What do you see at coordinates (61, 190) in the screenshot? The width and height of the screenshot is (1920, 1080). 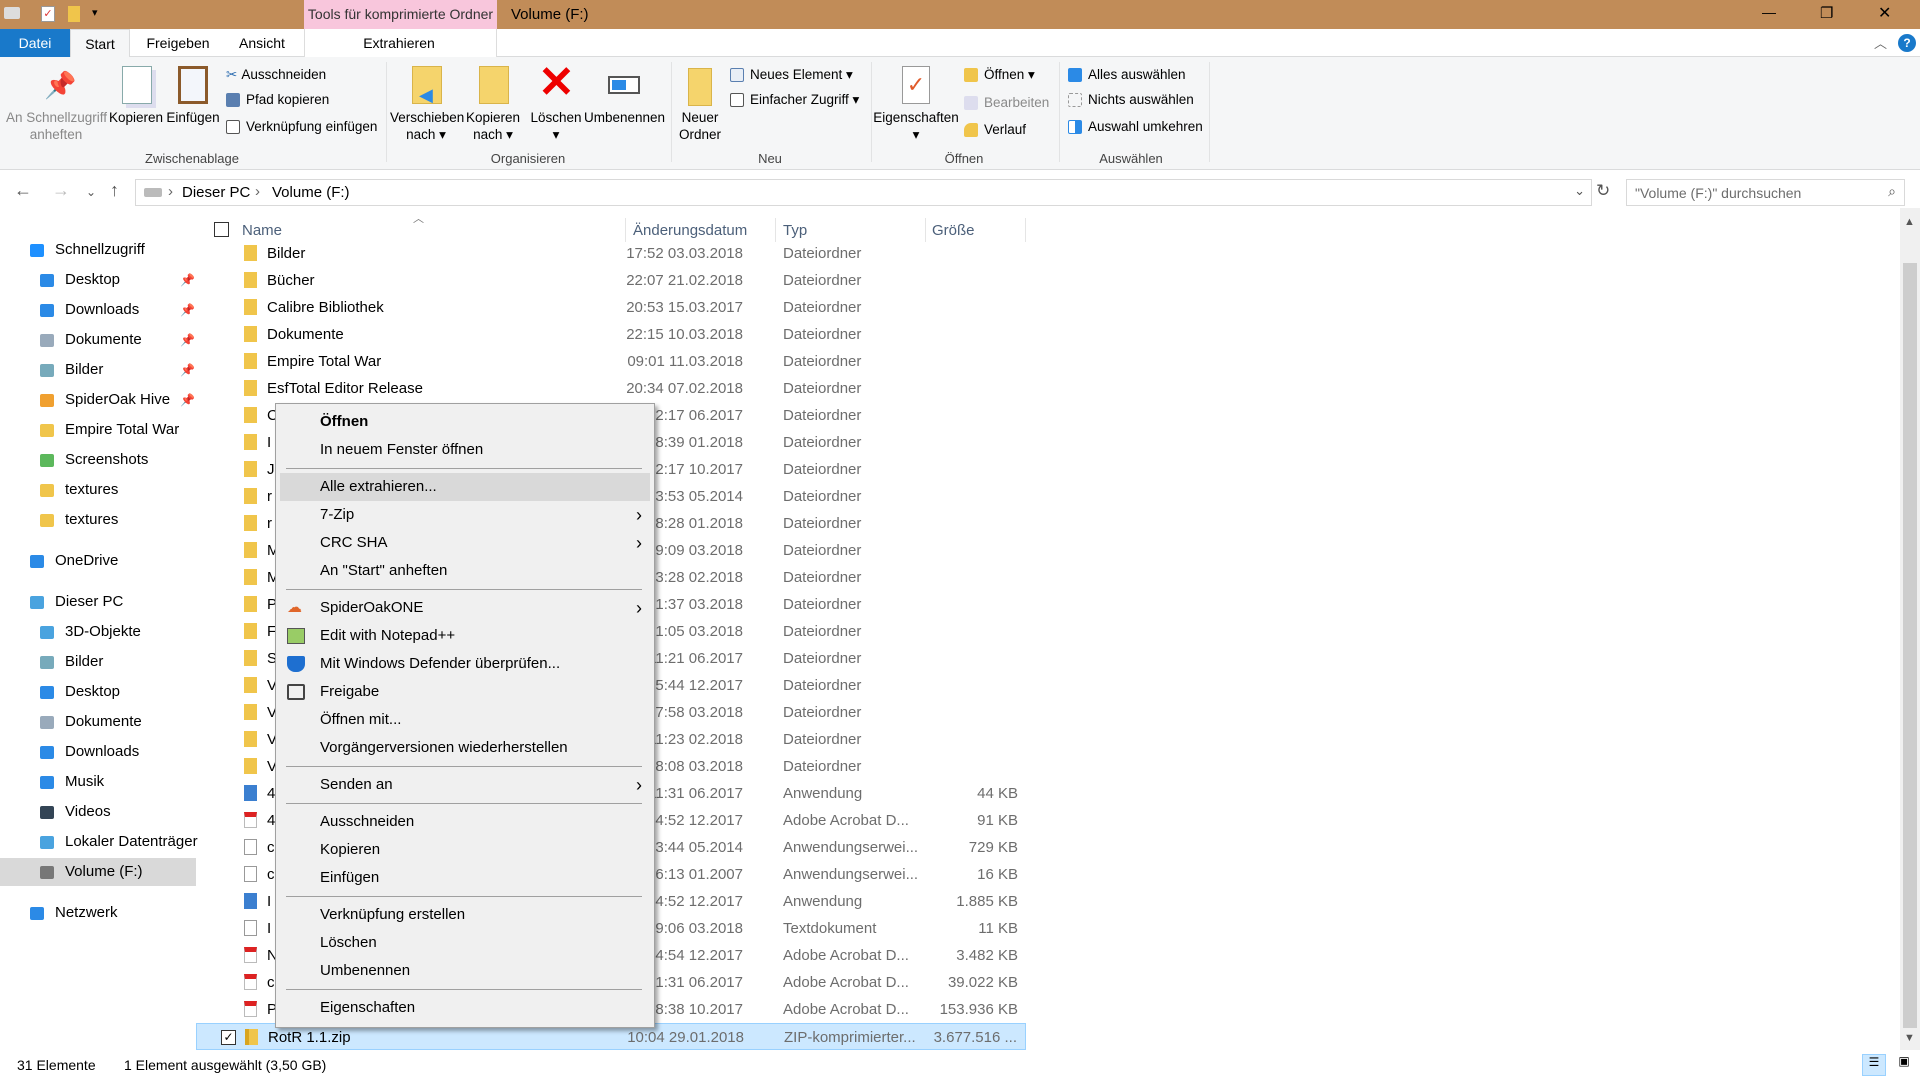 I see `forward-button: →` at bounding box center [61, 190].